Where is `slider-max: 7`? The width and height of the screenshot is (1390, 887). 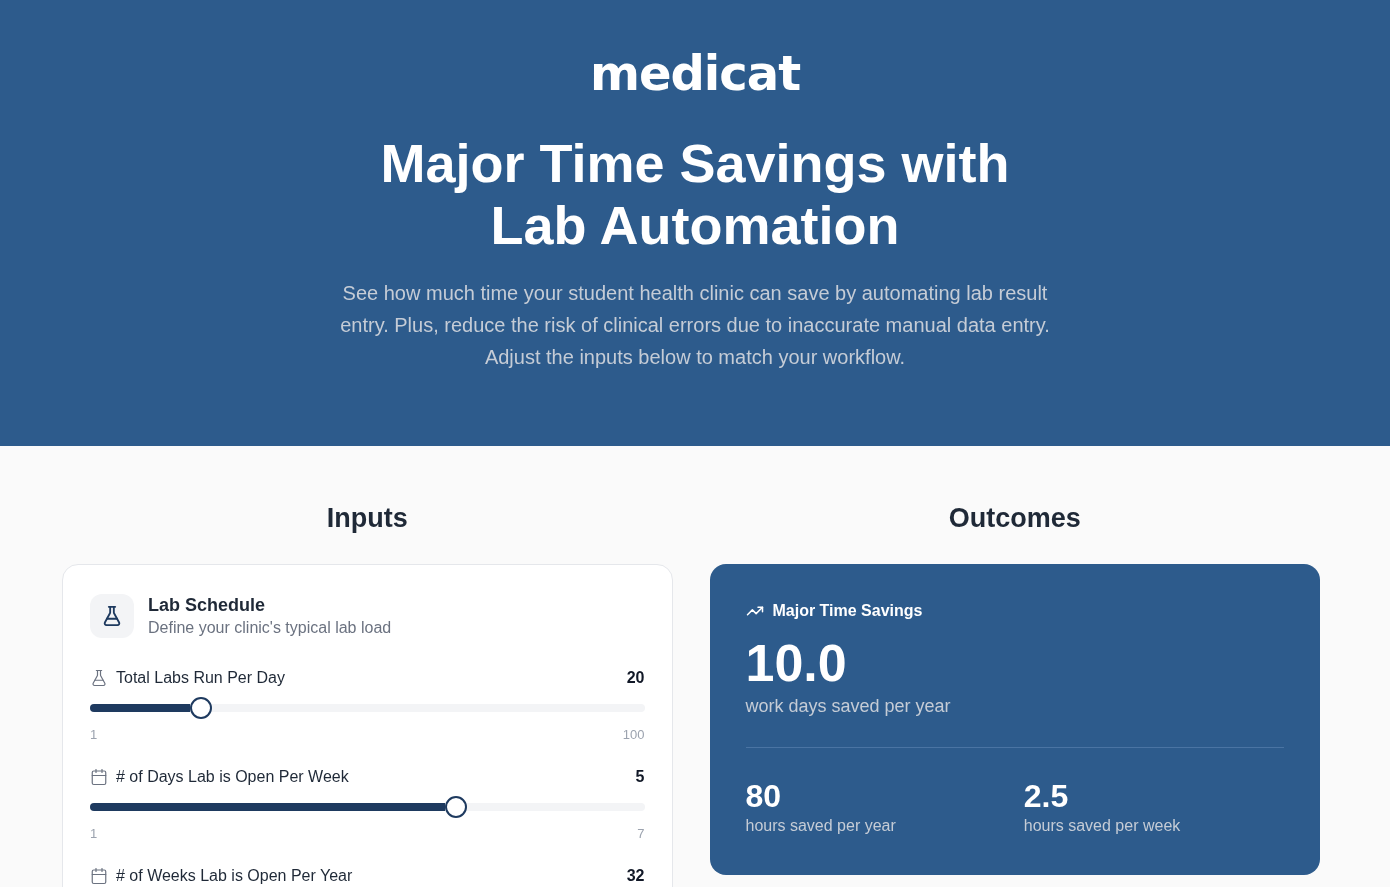 slider-max: 7 is located at coordinates (641, 834).